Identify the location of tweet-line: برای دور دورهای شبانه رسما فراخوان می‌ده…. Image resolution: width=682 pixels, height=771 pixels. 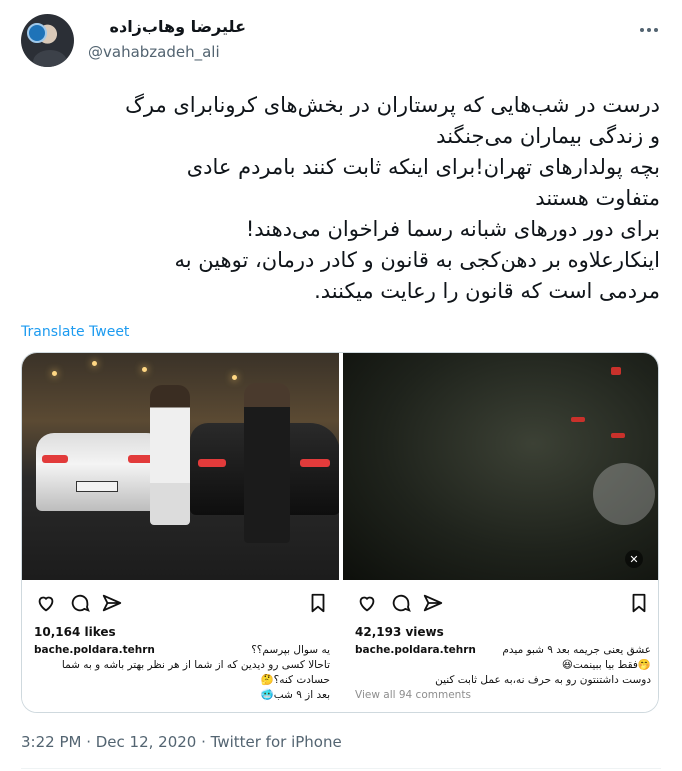
(452, 229).